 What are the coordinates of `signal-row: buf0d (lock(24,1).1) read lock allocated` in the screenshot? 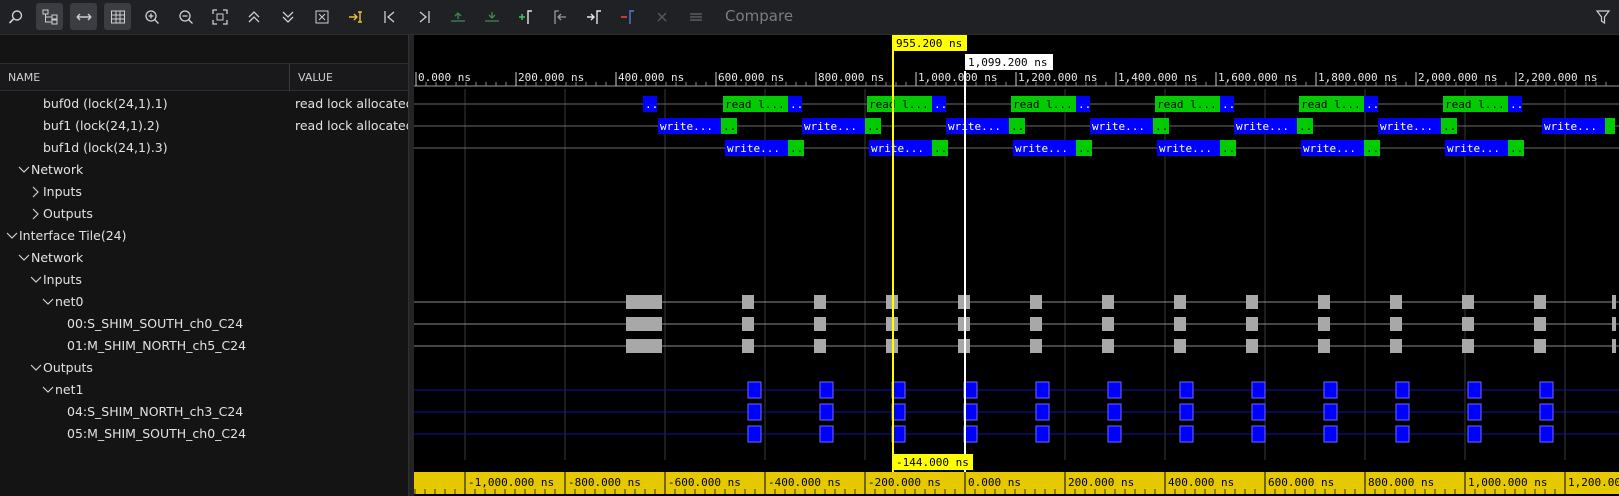 It's located at (207, 104).